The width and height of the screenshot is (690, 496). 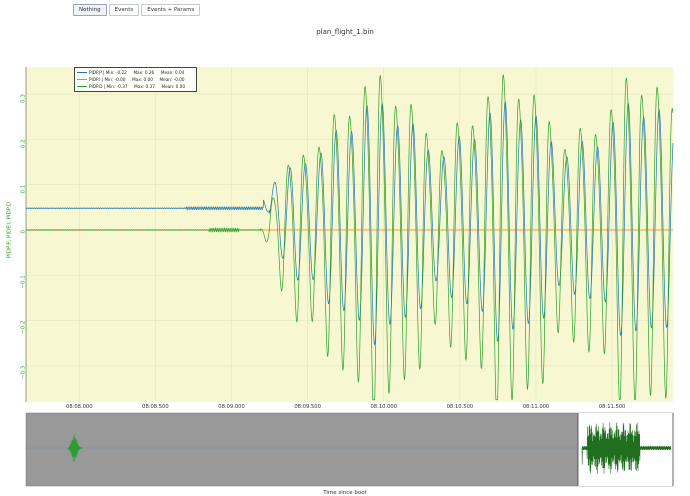 What do you see at coordinates (79, 407) in the screenshot?
I see `x-tick-label: 08:08.000` at bounding box center [79, 407].